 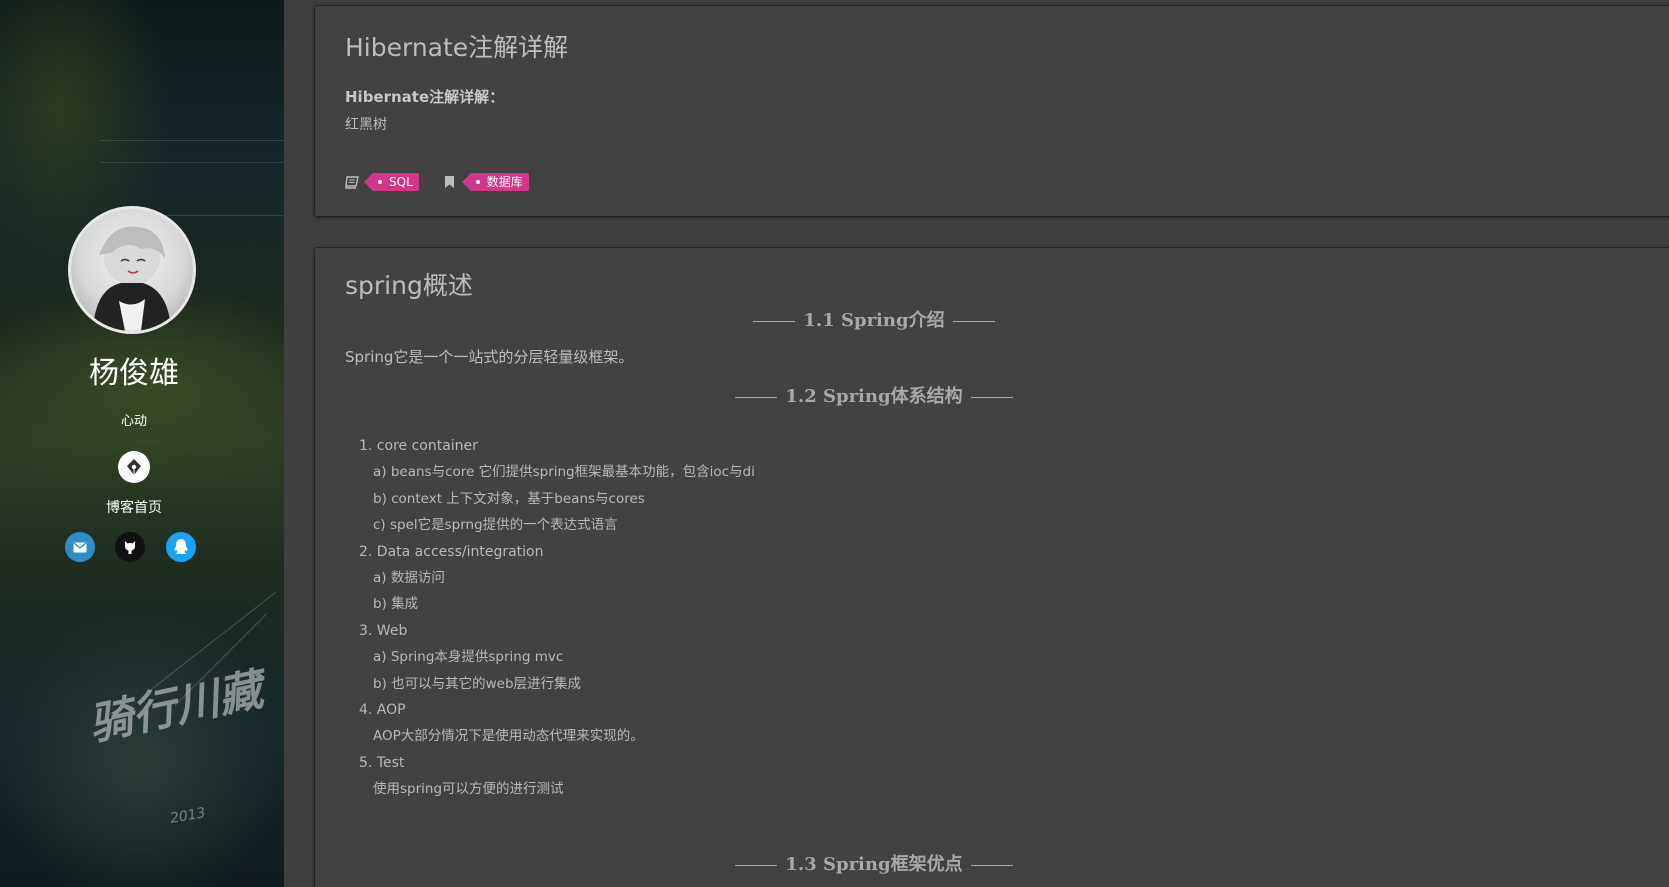 What do you see at coordinates (134, 507) in the screenshot?
I see `blog-home-link: 博客首页` at bounding box center [134, 507].